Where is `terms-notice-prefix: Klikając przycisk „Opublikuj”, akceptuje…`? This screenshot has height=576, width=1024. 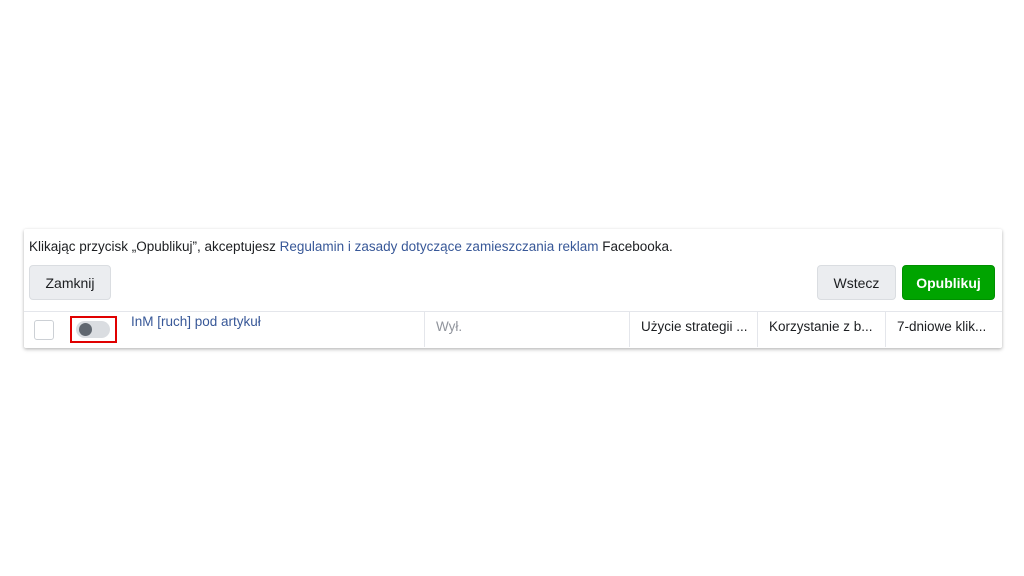
terms-notice-prefix: Klikając przycisk „Opublikuj”, akceptuje… is located at coordinates (154, 246).